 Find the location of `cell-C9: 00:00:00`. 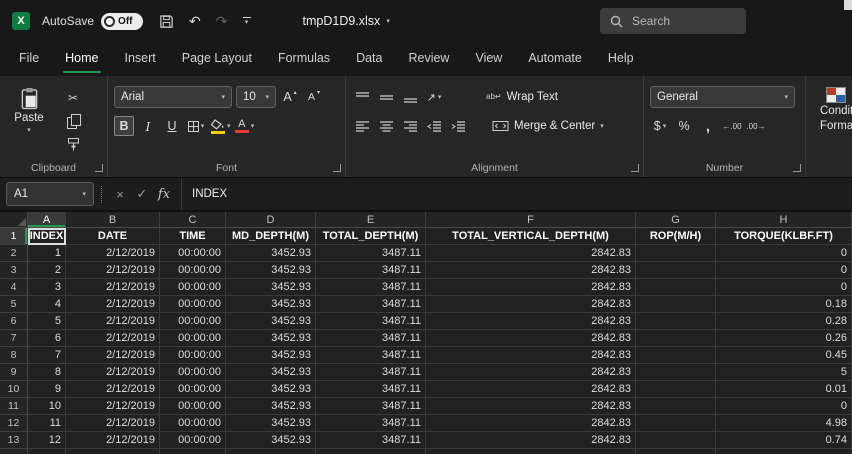

cell-C9: 00:00:00 is located at coordinates (193, 372).